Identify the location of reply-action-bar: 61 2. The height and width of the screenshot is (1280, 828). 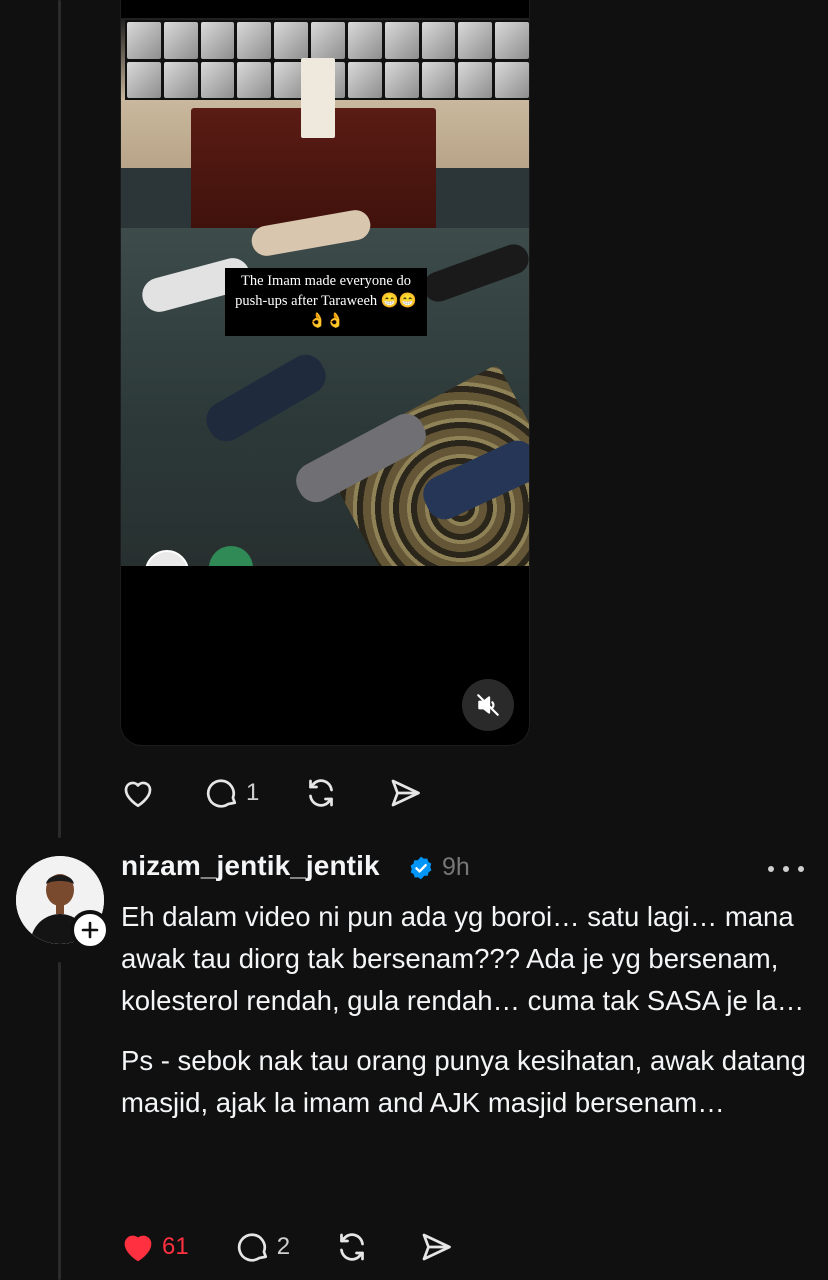
(287, 1247).